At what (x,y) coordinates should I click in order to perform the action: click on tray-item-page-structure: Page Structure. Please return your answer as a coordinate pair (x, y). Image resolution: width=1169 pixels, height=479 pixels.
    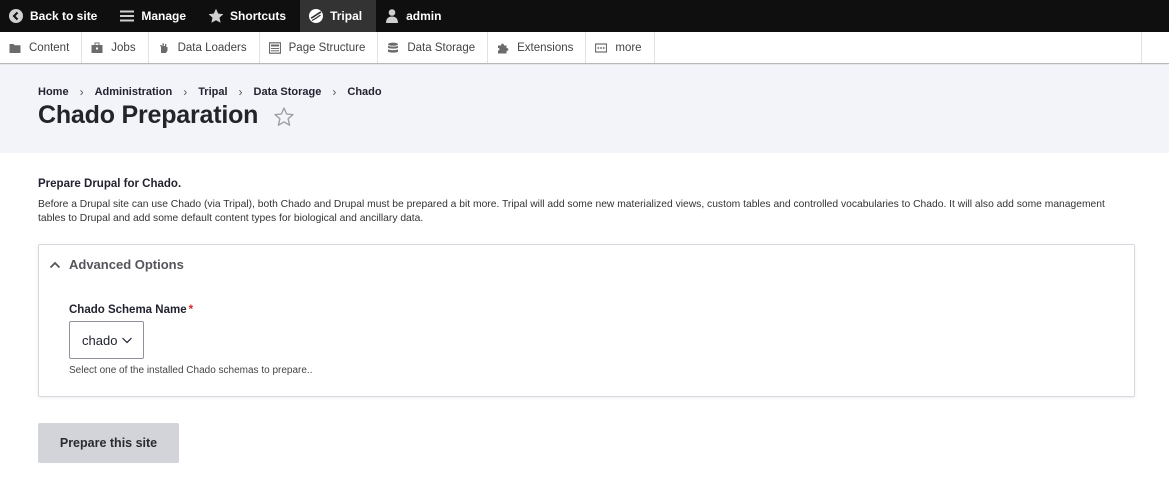
    Looking at the image, I should click on (319, 47).